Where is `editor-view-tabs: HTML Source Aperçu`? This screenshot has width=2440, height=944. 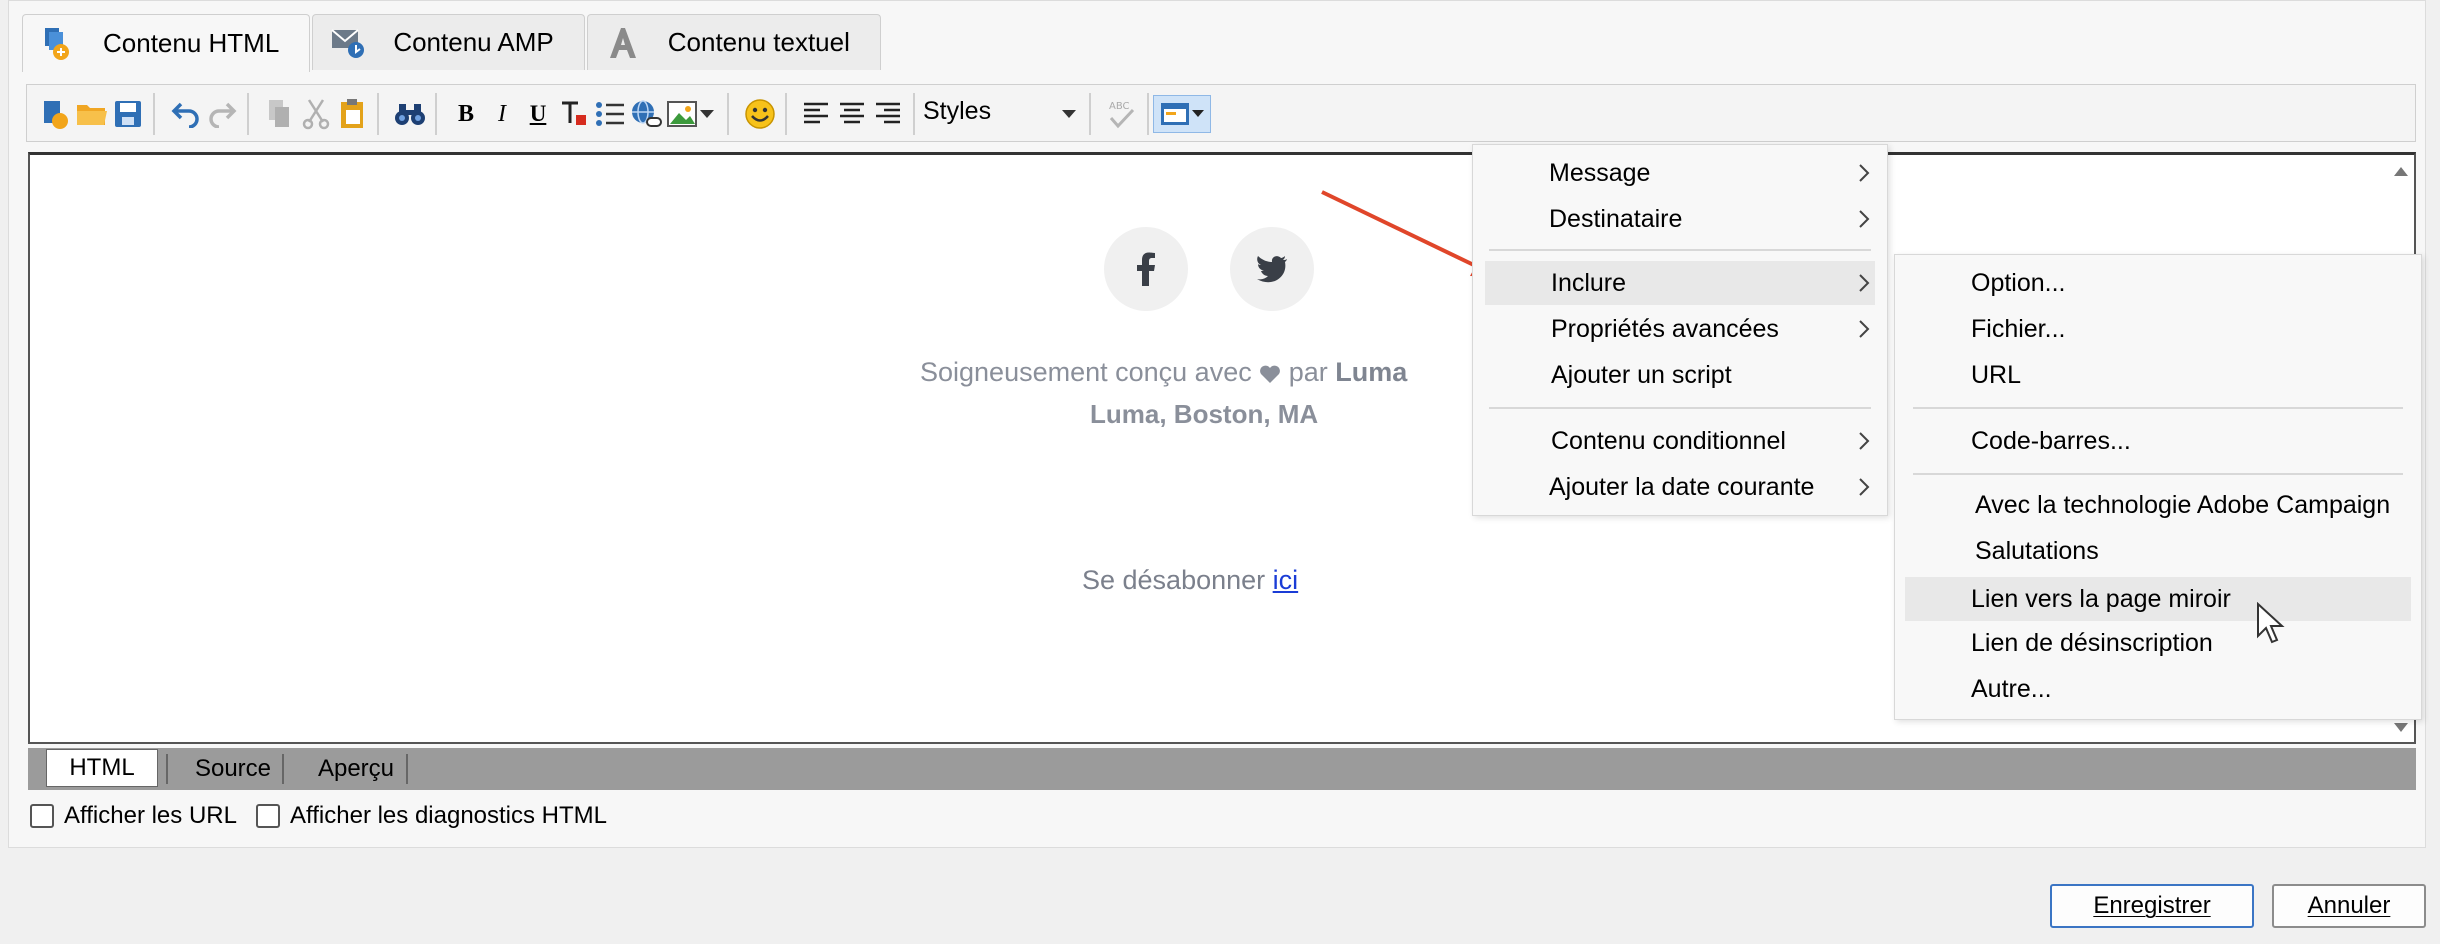 editor-view-tabs: HTML Source Aperçu is located at coordinates (1222, 769).